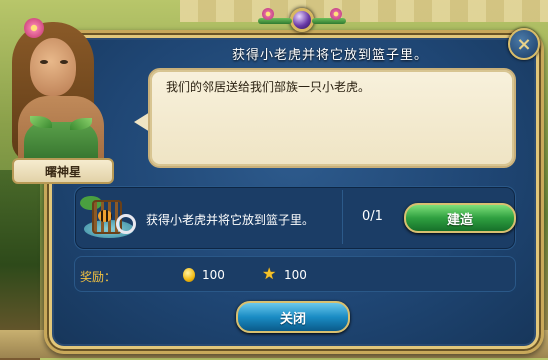 This screenshot has width=548, height=360. What do you see at coordinates (275, 21) in the screenshot?
I see `vine-decoration-left` at bounding box center [275, 21].